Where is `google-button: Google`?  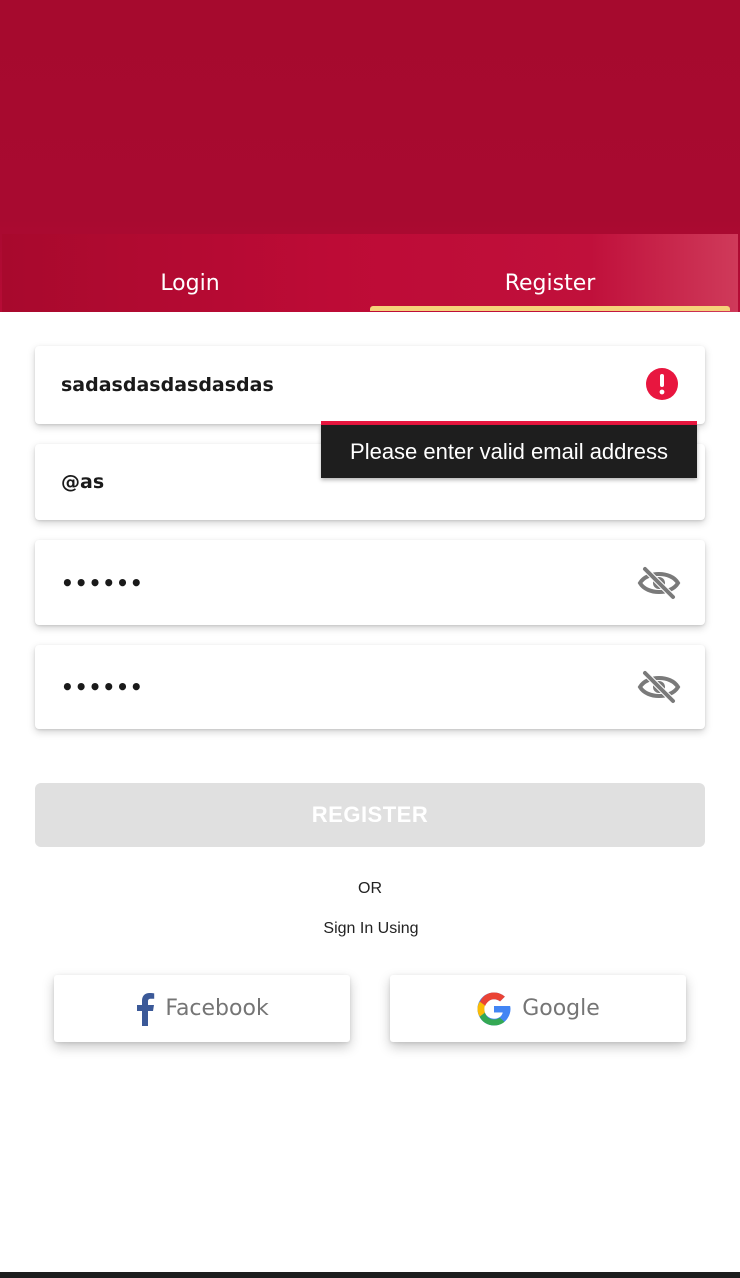 google-button: Google is located at coordinates (538, 1008).